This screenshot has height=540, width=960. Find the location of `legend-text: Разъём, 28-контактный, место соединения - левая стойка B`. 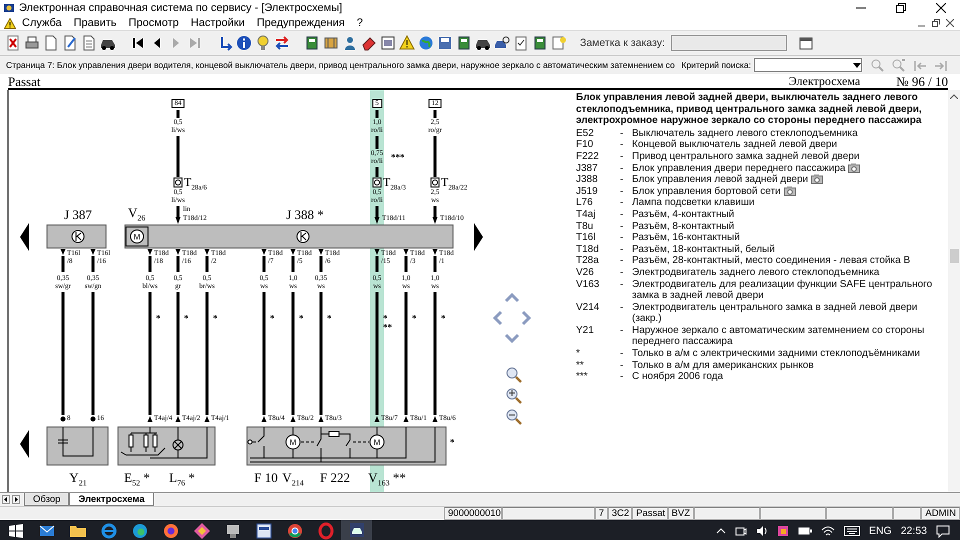

legend-text: Разъём, 28-контактный, место соединения - левая стойка B is located at coordinates (771, 260).